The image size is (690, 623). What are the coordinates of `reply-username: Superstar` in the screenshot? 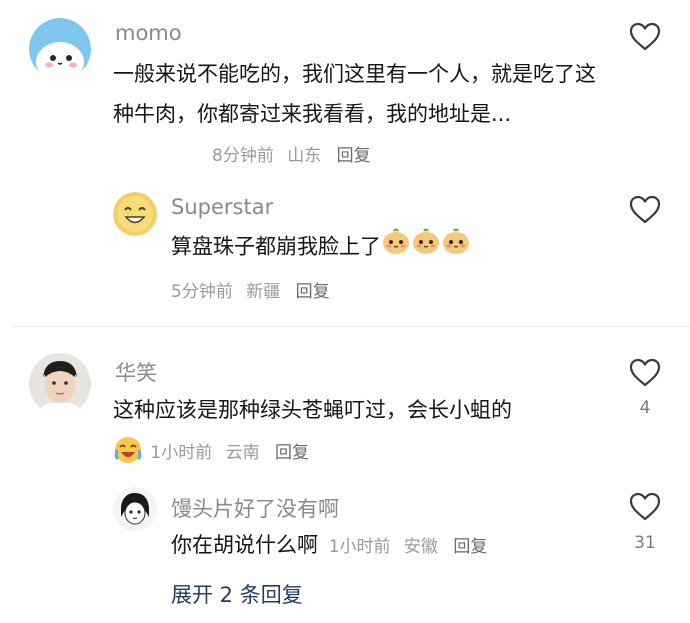 It's located at (222, 207).